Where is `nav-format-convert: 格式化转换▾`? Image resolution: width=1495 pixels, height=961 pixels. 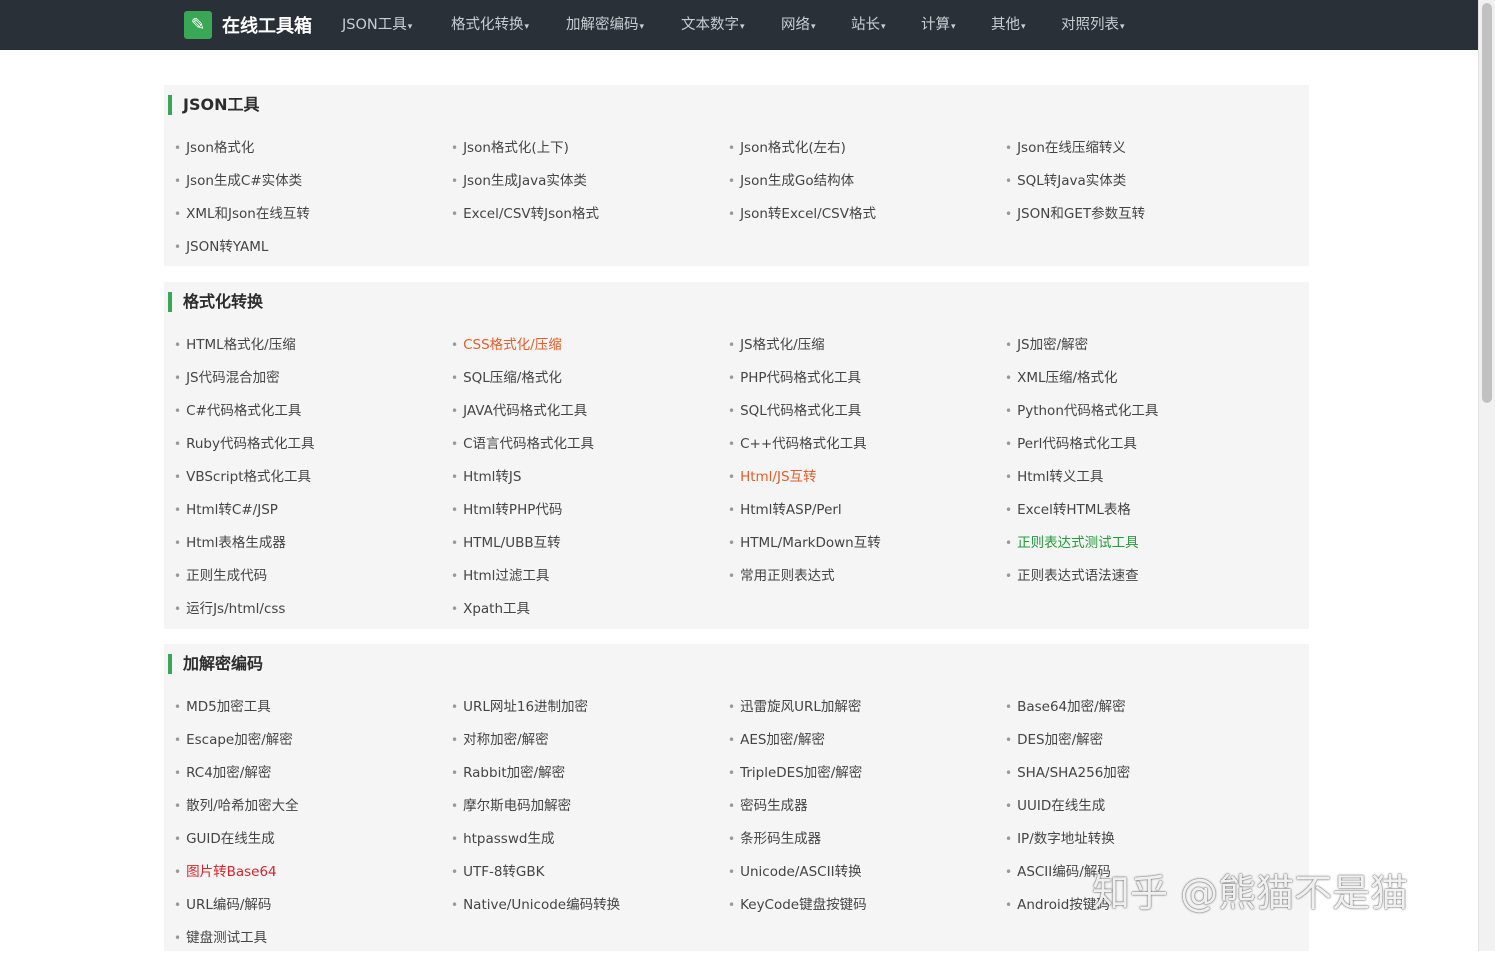
nav-format-convert: 格式化转换▾ is located at coordinates (490, 25).